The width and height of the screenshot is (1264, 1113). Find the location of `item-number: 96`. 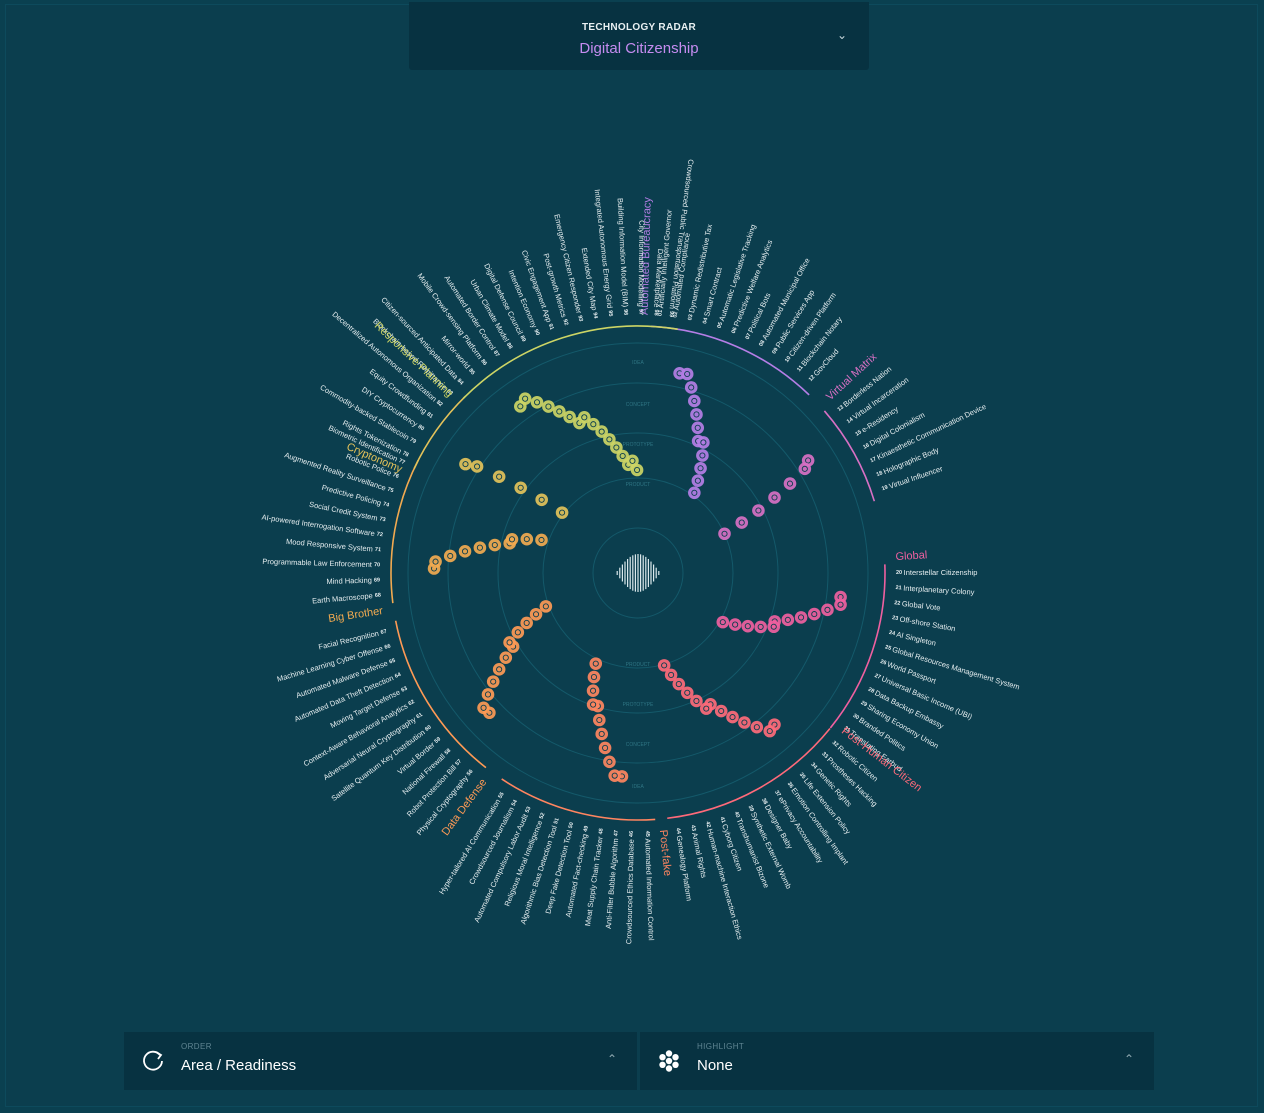

item-number: 96 is located at coordinates (625, 312).